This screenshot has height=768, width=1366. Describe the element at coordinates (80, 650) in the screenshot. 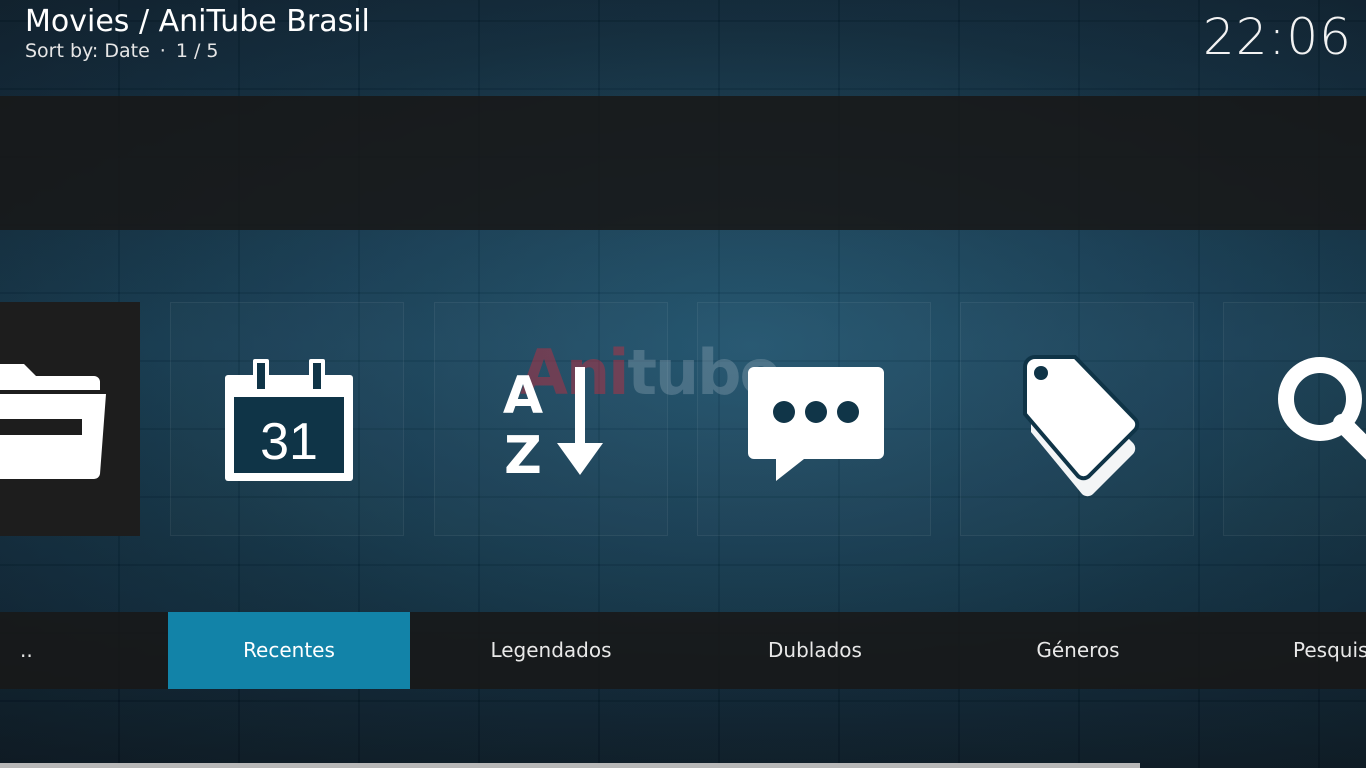

I see `label-parent-folder: ..` at that location.